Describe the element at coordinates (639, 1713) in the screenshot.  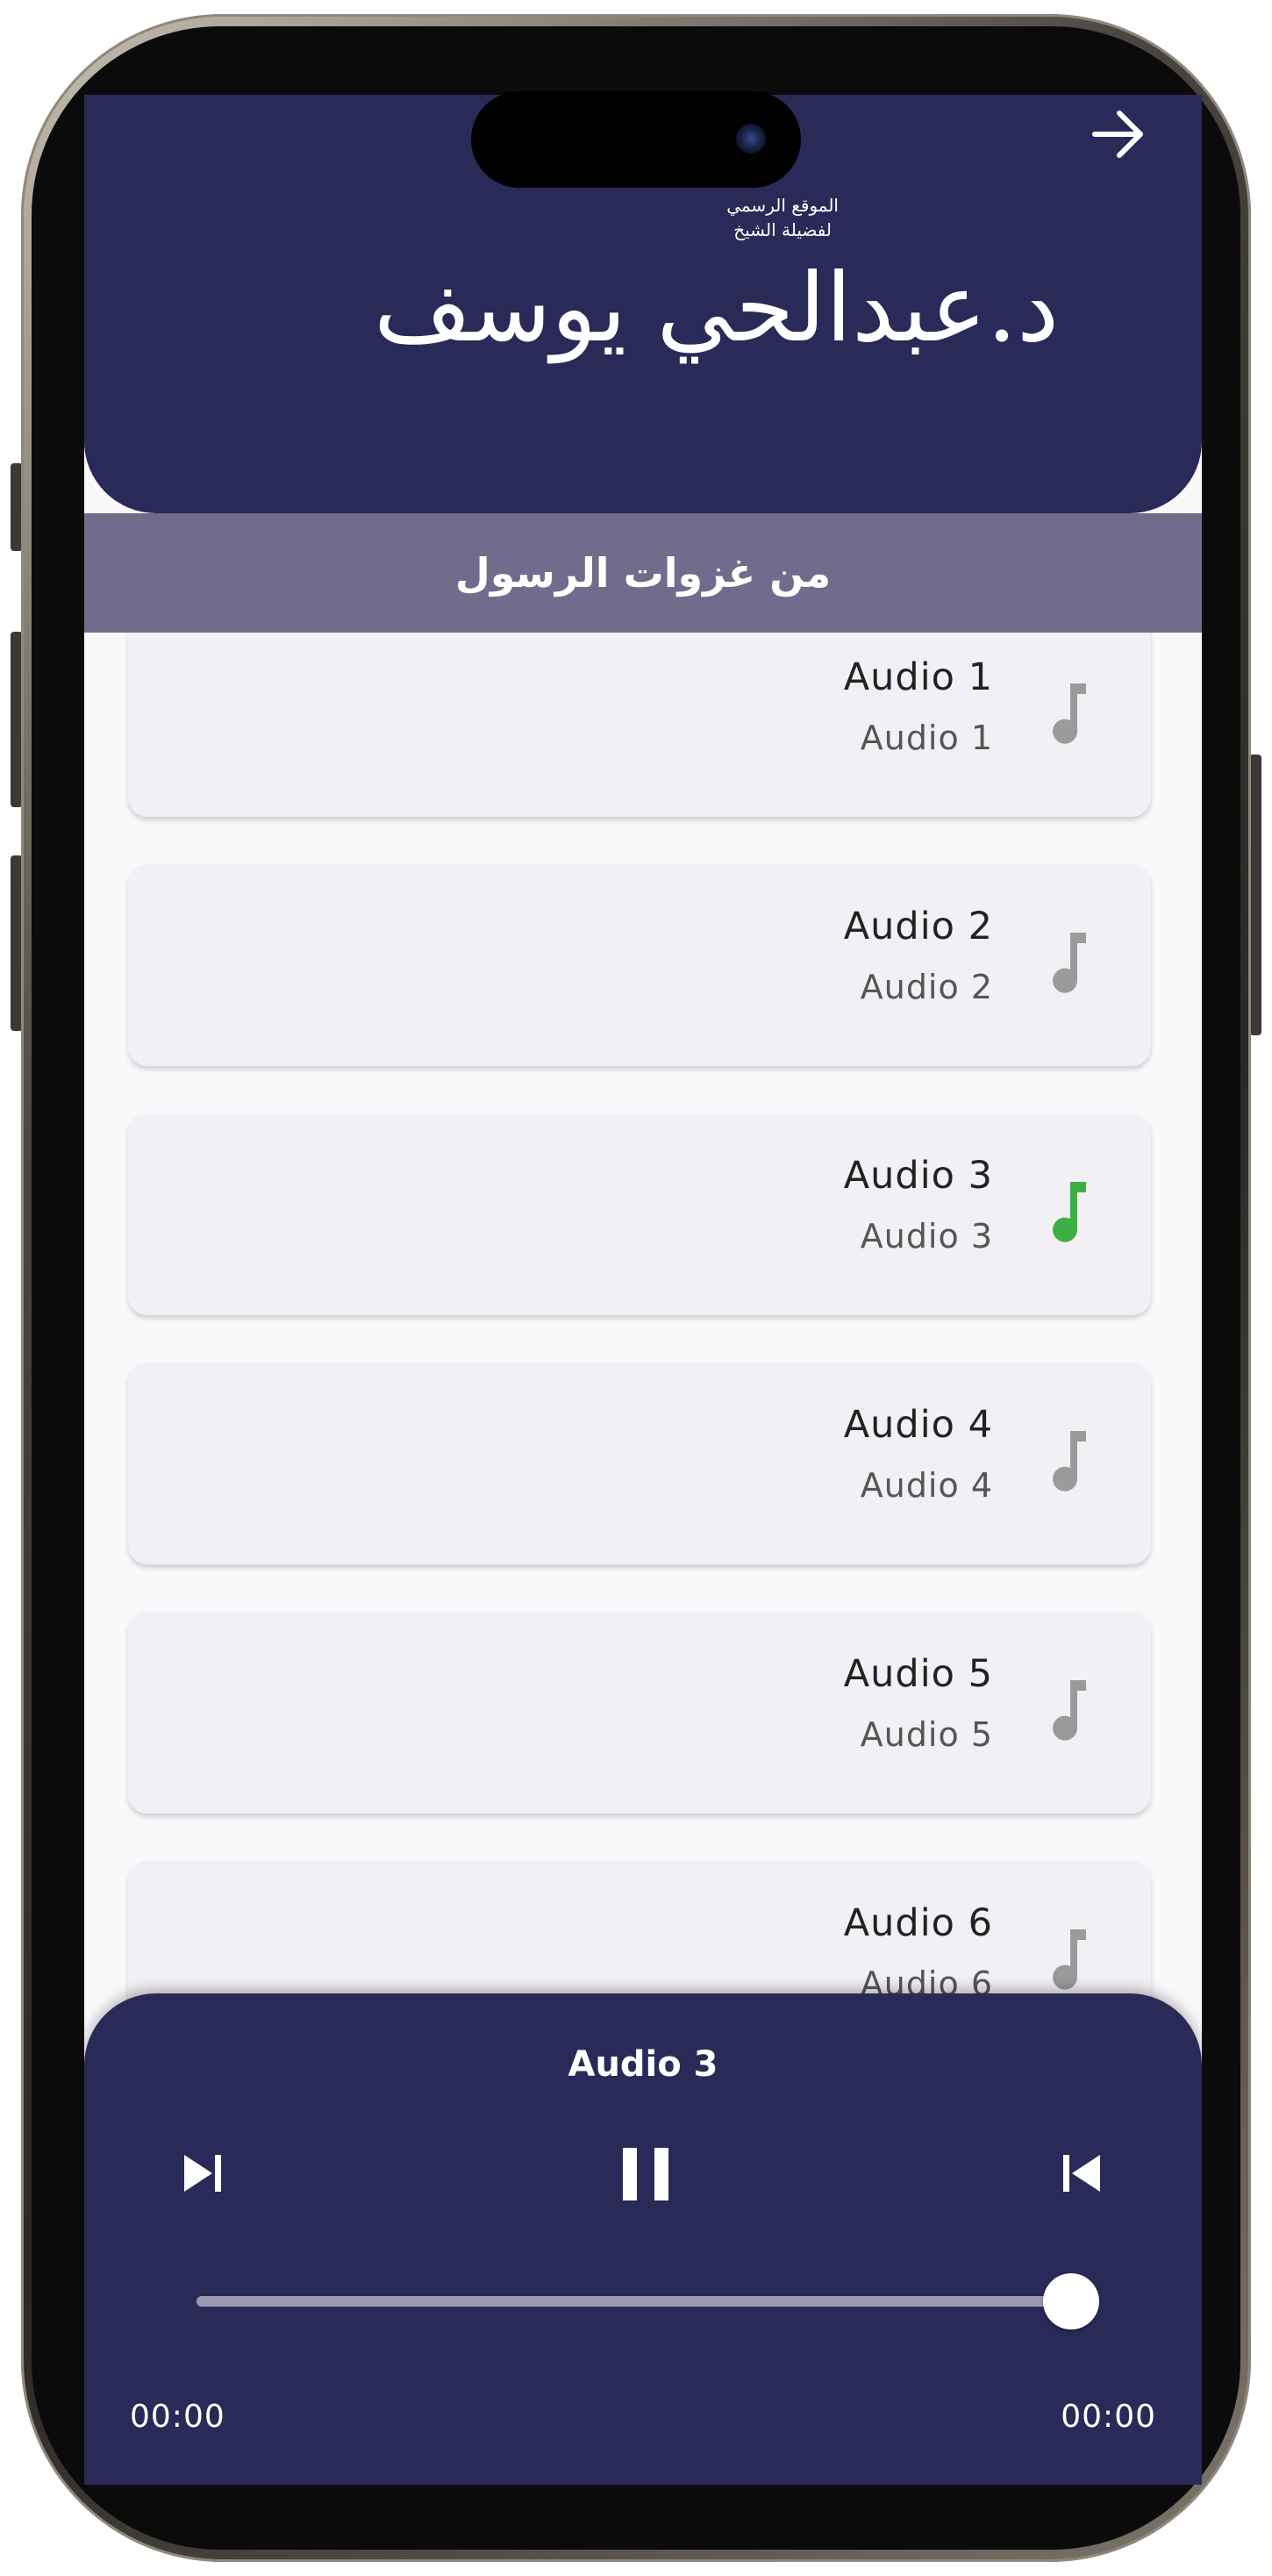
I see `audio-list-item: Audio 5 Audio 5` at that location.